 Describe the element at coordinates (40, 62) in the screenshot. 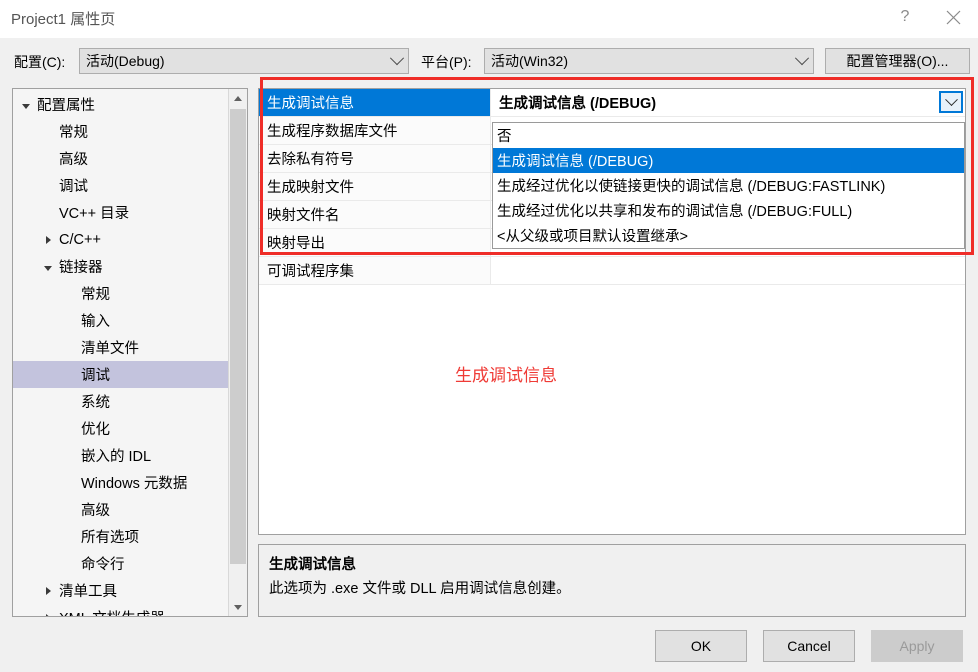

I see `configuration-label: 配置(C):` at that location.